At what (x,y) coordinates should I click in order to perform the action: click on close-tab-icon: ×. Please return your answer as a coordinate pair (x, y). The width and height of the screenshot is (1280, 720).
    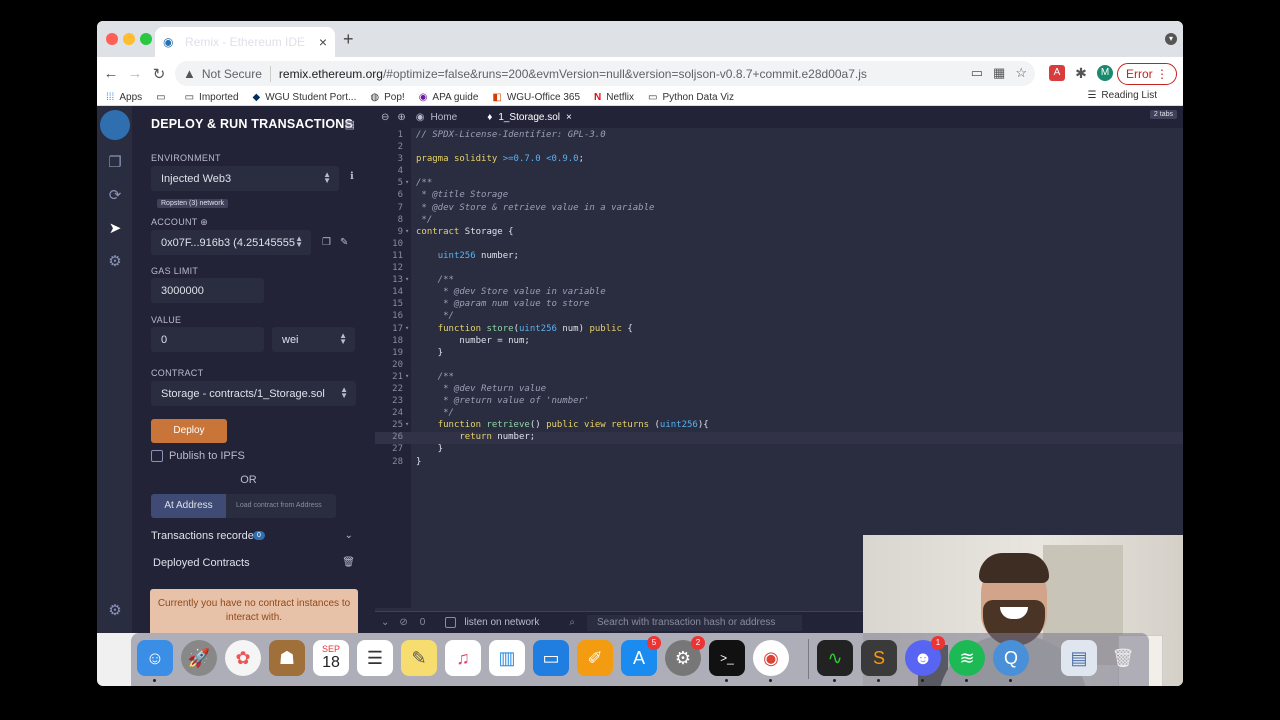
    Looking at the image, I should click on (569, 117).